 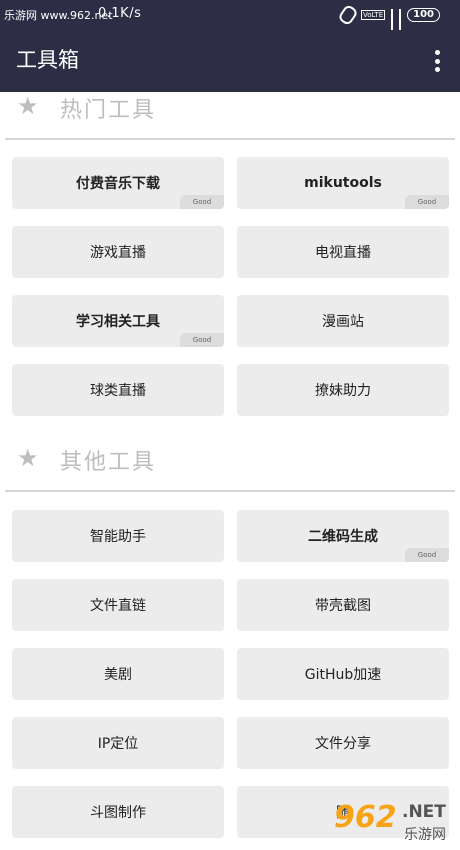 I want to click on app-bar: 工具箱, so click(x=230, y=61).